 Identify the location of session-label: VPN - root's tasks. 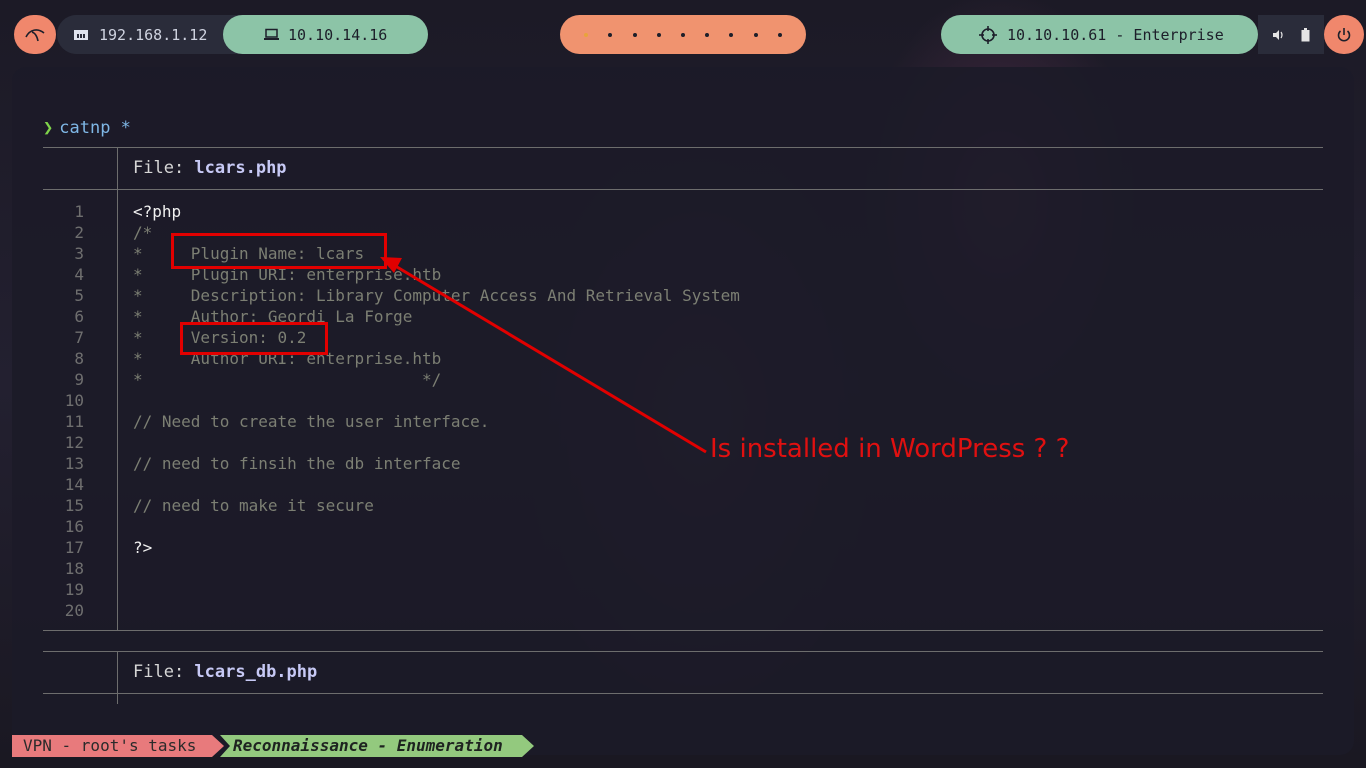
(118, 746).